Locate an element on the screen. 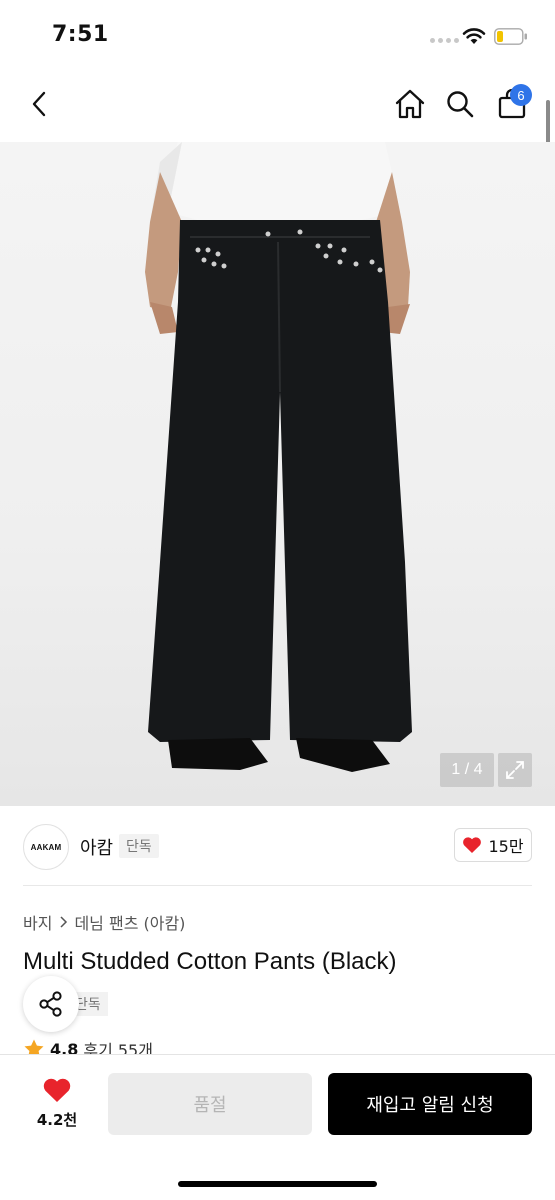 This screenshot has height=1200, width=555. cart-count-badge: 6 is located at coordinates (521, 95).